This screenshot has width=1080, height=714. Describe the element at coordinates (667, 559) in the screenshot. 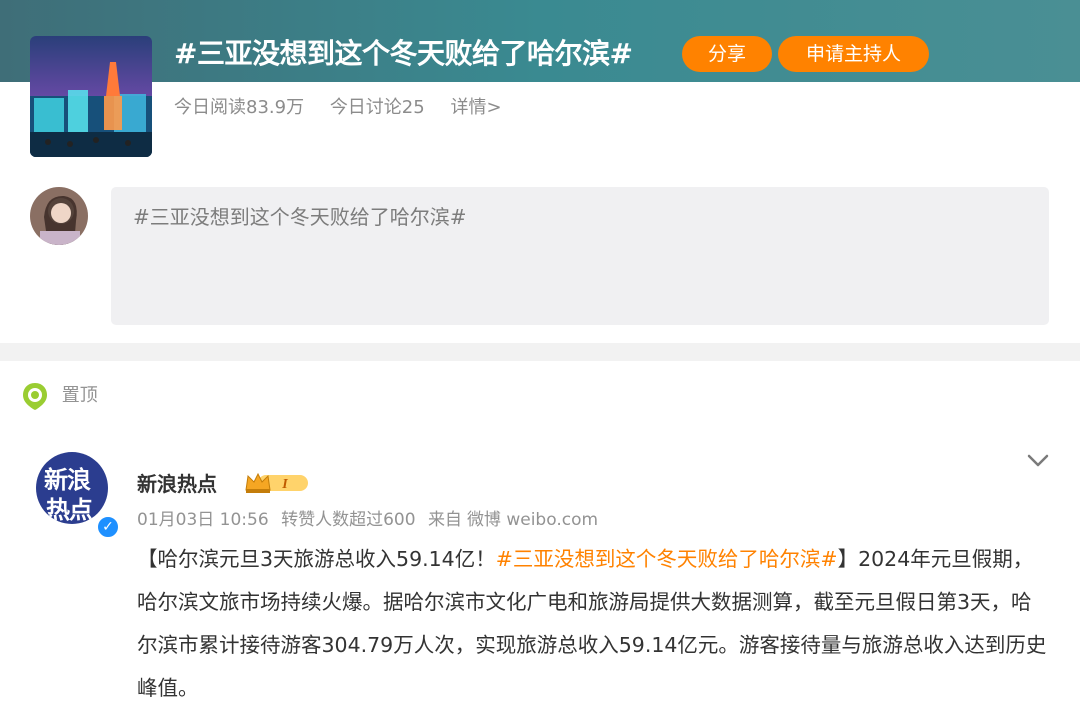

I see `post-topic-link: #三亚没想到这个冬天败给了哈尔滨#` at that location.